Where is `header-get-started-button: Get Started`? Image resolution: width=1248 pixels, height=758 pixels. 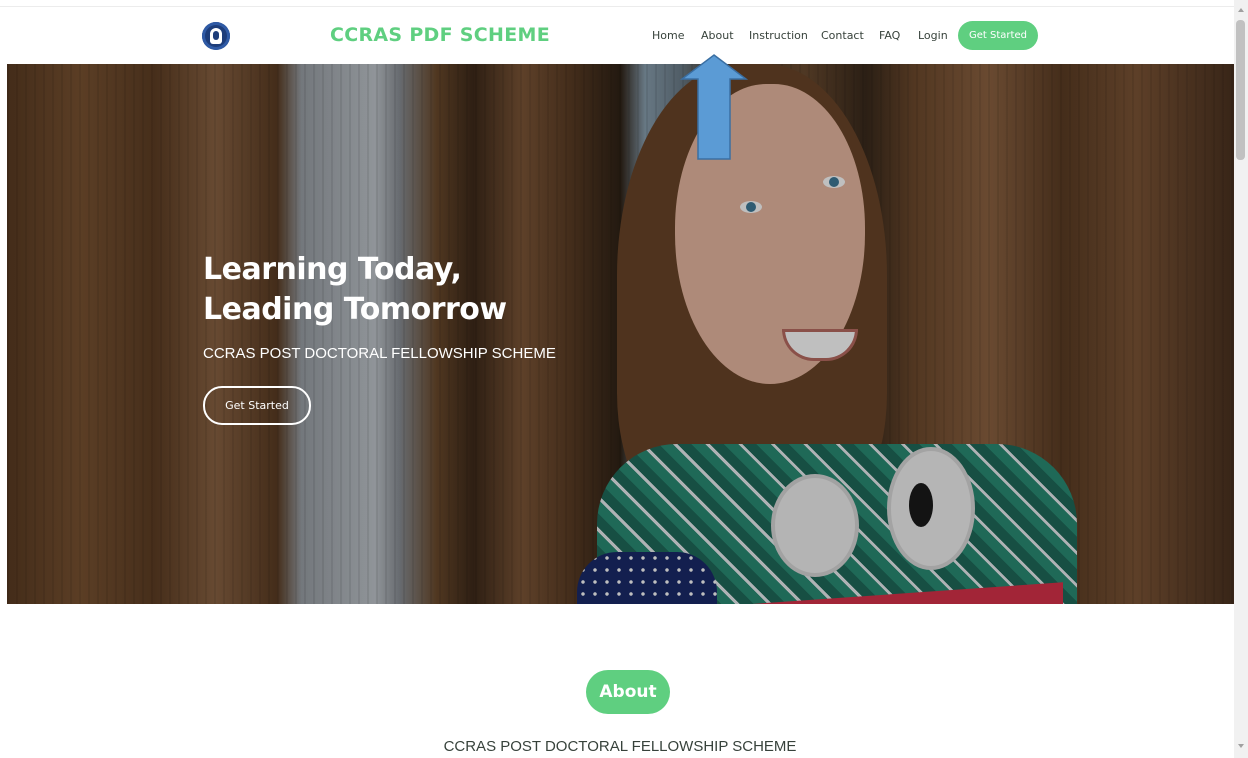
header-get-started-button: Get Started is located at coordinates (998, 35).